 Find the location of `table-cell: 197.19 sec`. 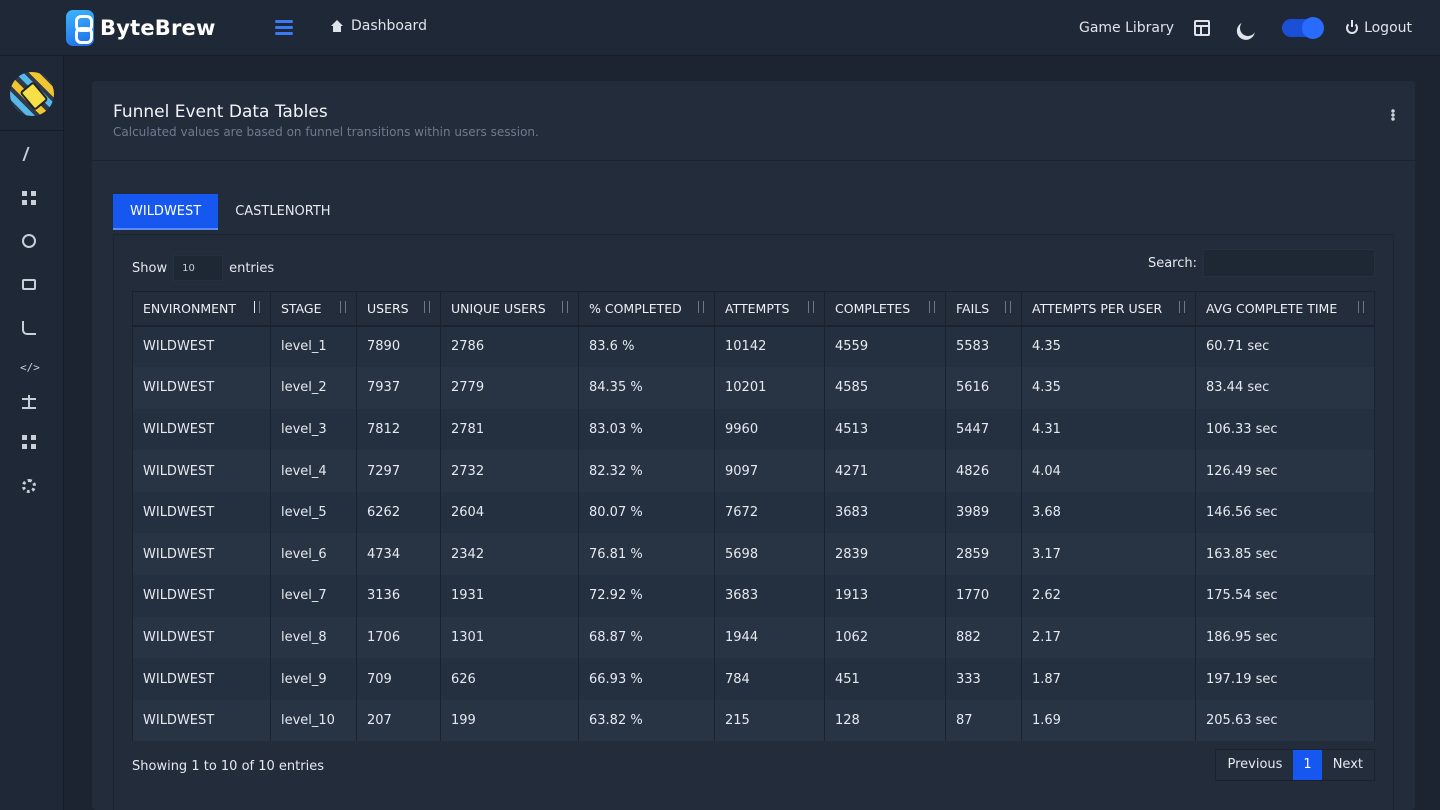

table-cell: 197.19 sec is located at coordinates (1285, 679).